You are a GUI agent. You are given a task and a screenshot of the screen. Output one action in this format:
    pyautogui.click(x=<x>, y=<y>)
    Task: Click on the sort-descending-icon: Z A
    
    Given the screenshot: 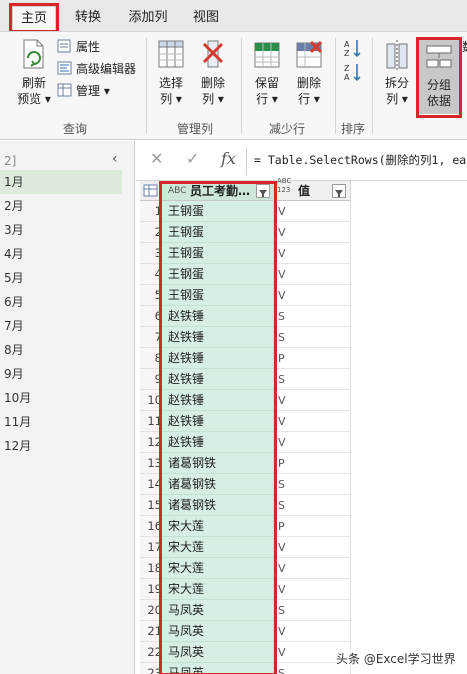 What is the action you would take?
    pyautogui.click(x=352, y=73)
    